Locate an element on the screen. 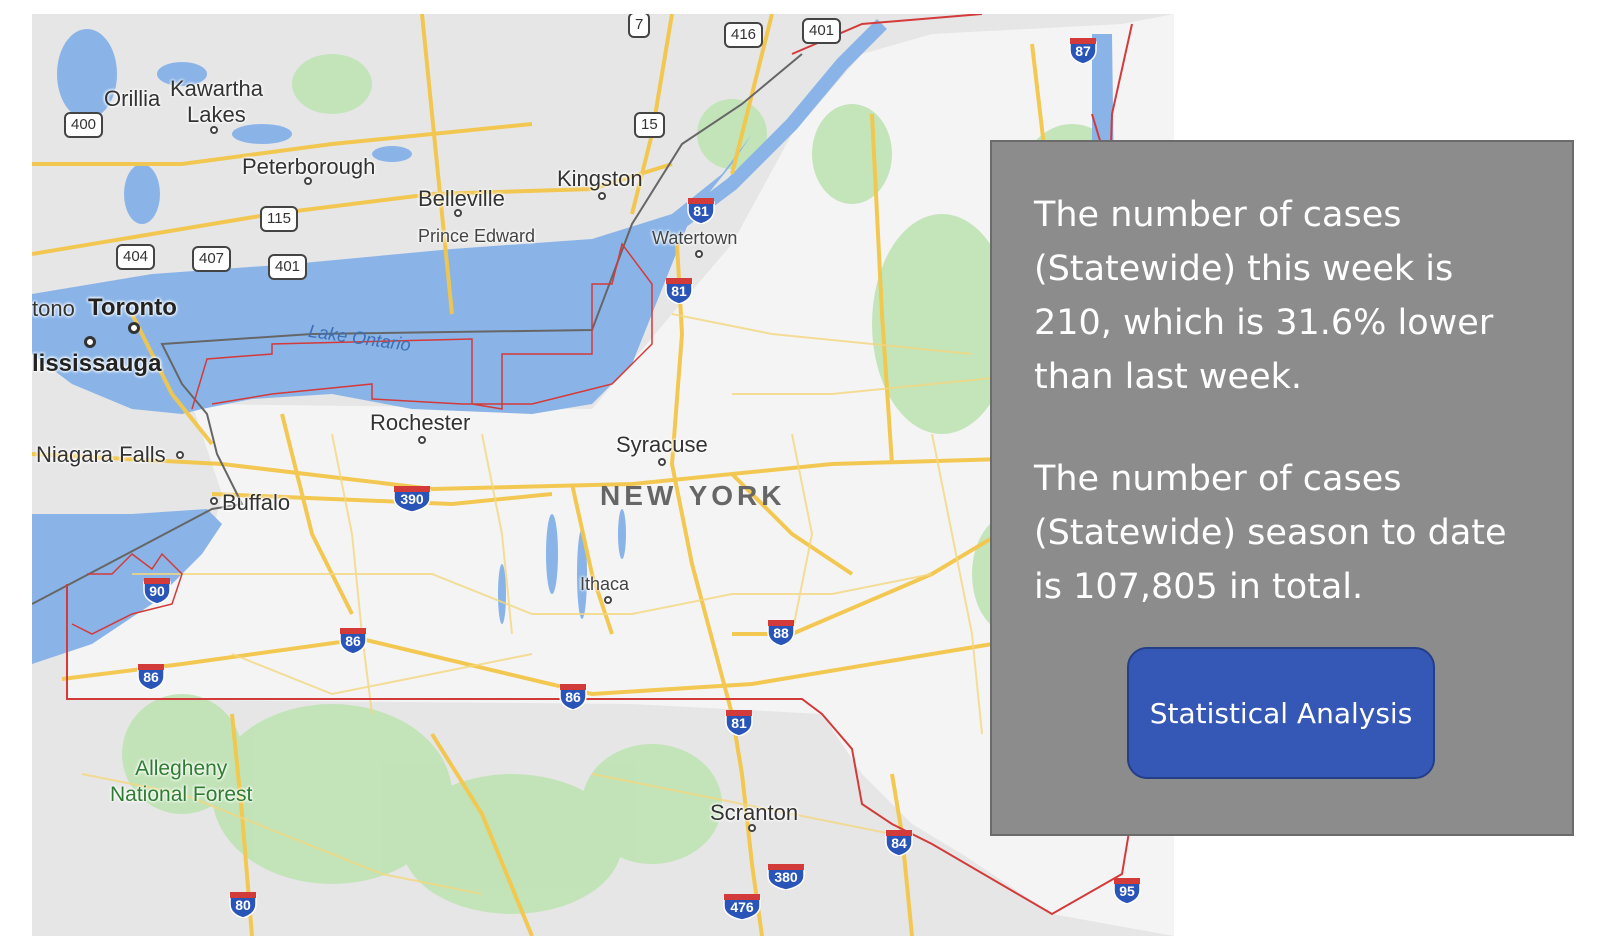 Image resolution: width=1602 pixels, height=950 pixels. label-toronto: Toronto is located at coordinates (132, 307).